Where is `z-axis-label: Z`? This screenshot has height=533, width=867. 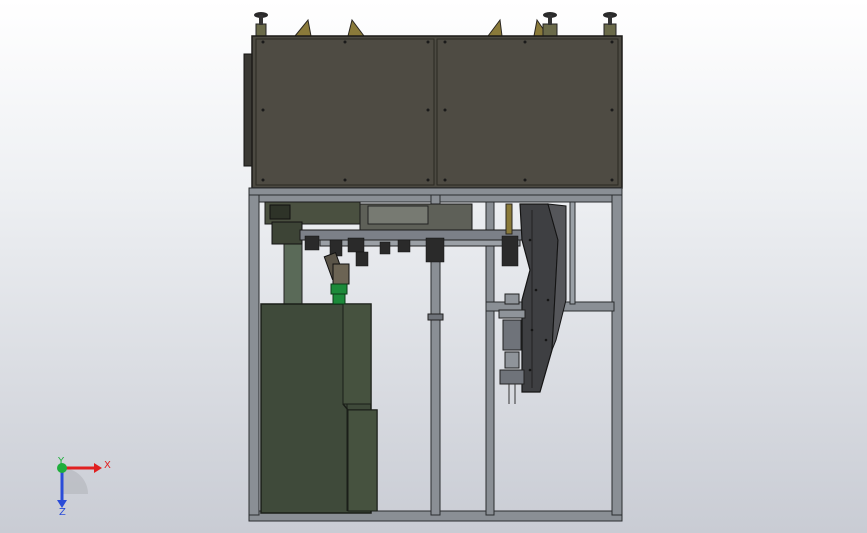
z-axis-label: Z is located at coordinates (62, 512).